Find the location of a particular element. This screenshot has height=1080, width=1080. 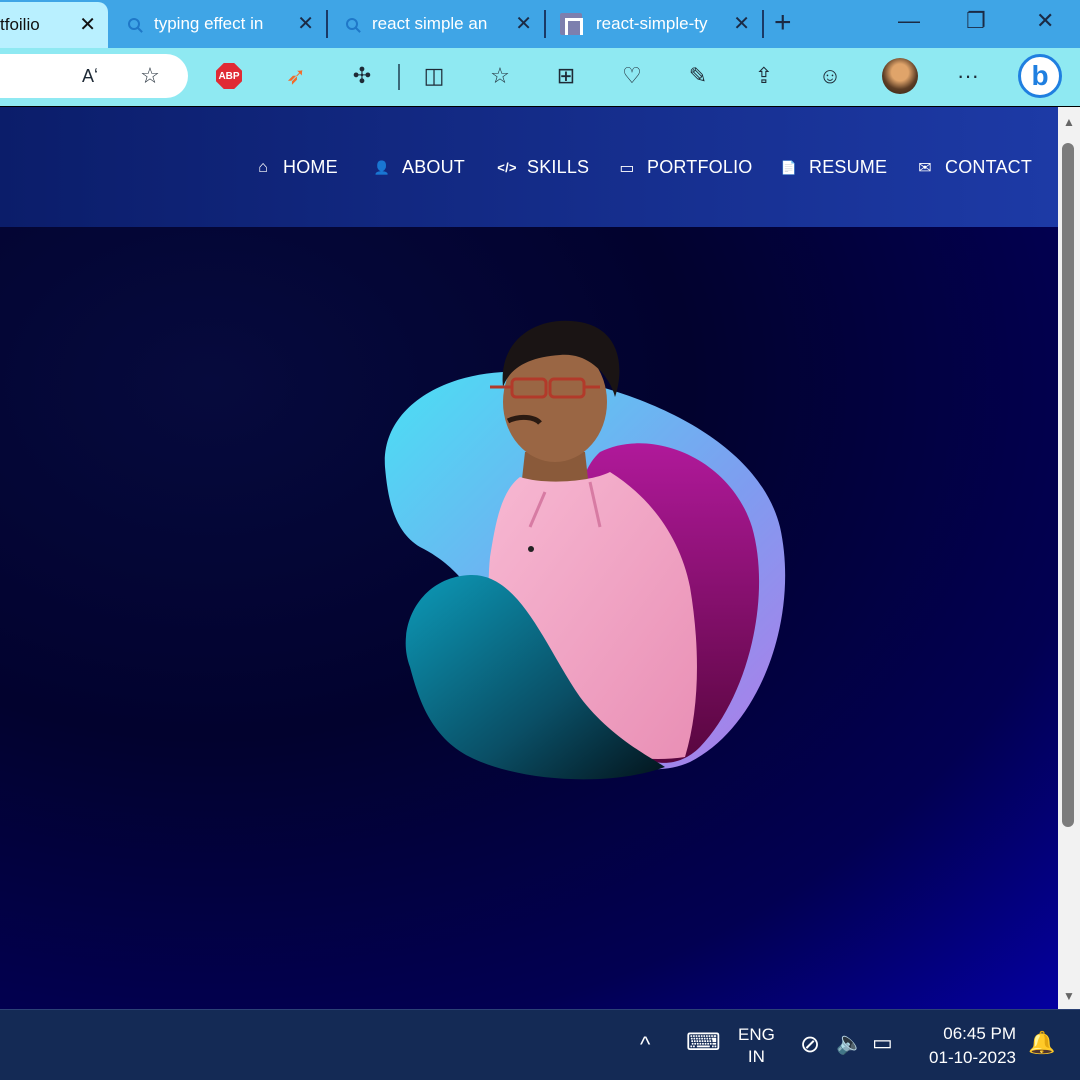

nav-label: HOME is located at coordinates (310, 167).